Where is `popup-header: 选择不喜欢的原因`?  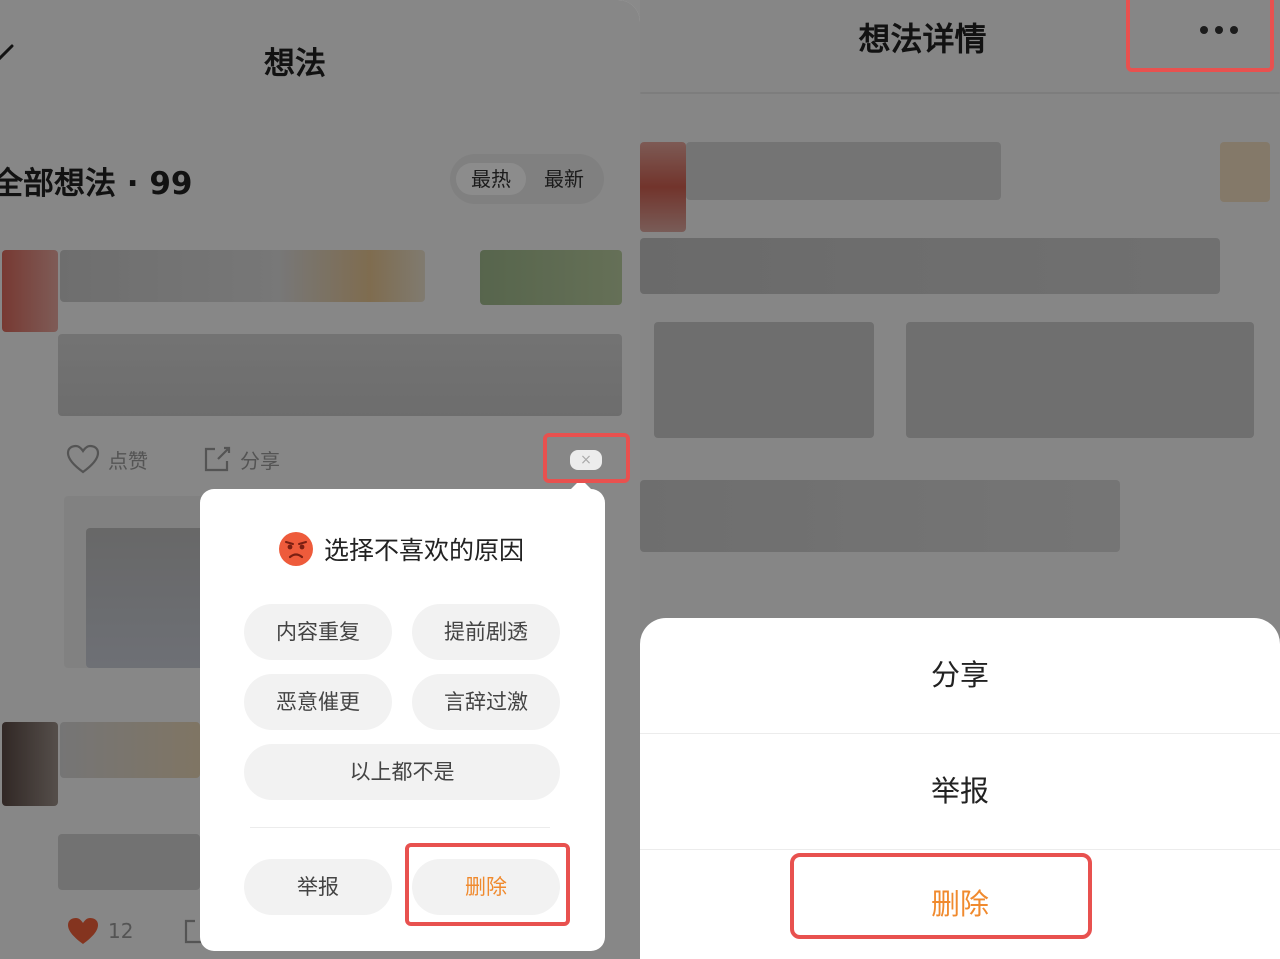 popup-header: 选择不喜欢的原因 is located at coordinates (401, 549).